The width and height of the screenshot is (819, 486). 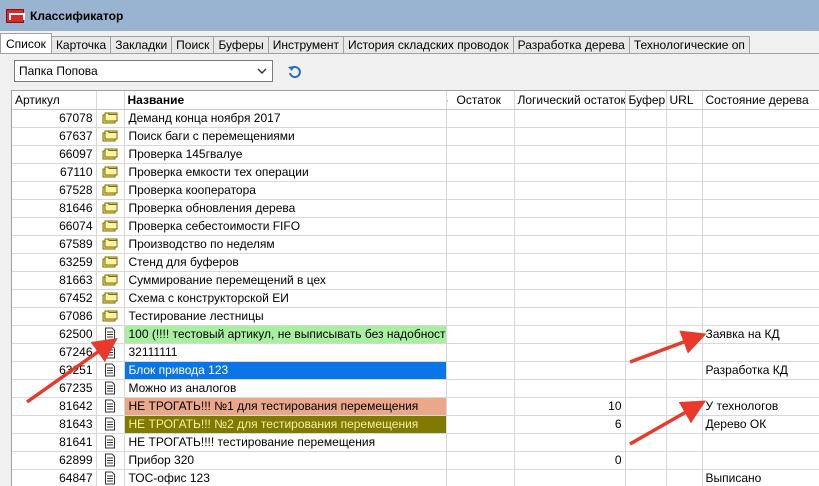 I want to click on cell-name: НЕ ТРОГАТЬ!!!! тестирование перемещения, so click(x=285, y=442).